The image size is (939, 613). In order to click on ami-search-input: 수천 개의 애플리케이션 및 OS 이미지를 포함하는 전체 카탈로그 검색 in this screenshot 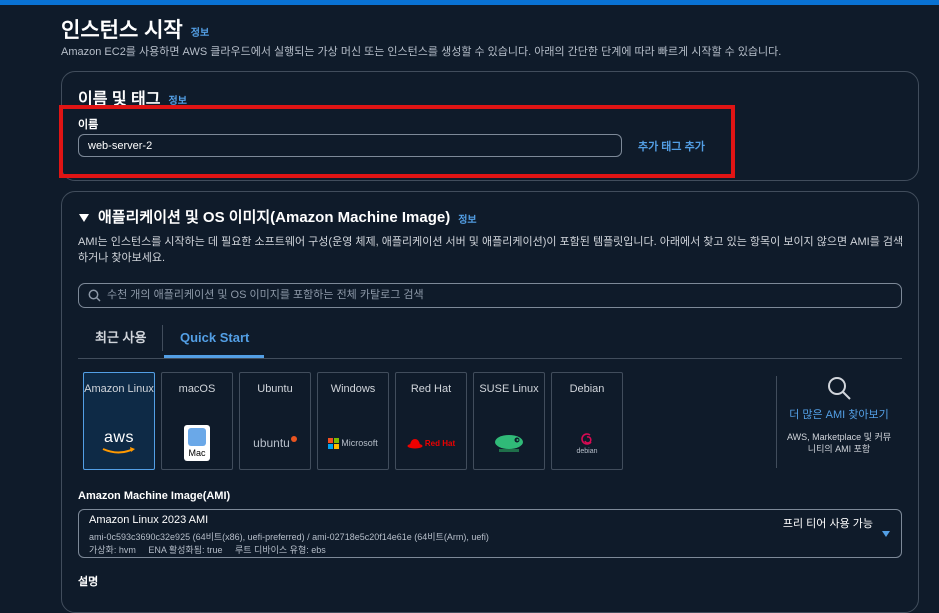, I will do `click(490, 295)`.